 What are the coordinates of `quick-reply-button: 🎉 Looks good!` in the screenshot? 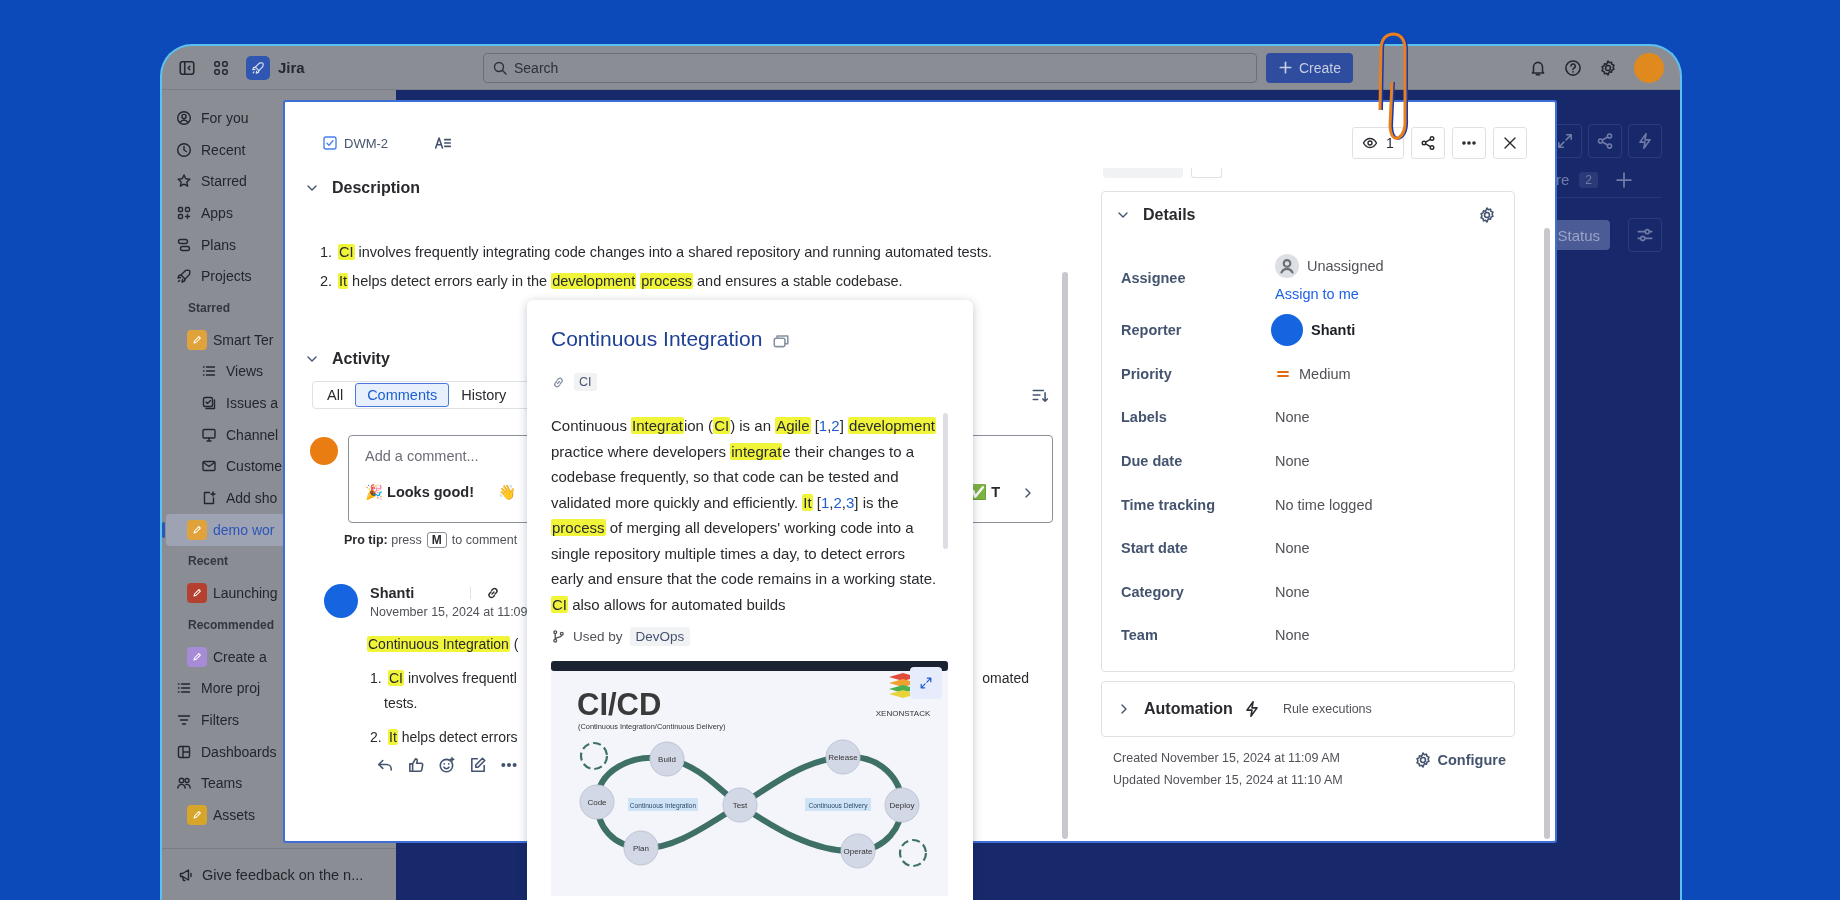 It's located at (419, 492).